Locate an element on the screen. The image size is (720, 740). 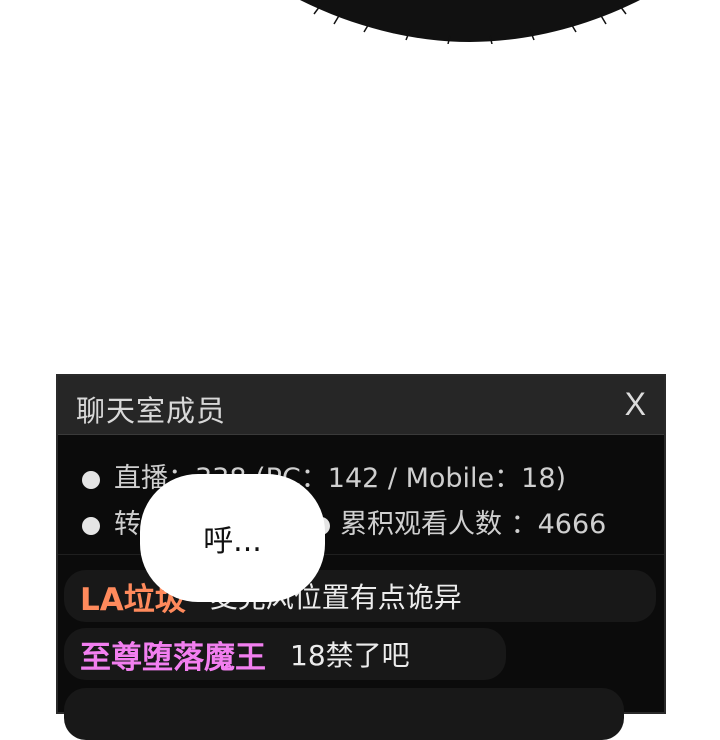
cumulative-viewers-text: 累积观看人数 ：4666 is located at coordinates (473, 524).